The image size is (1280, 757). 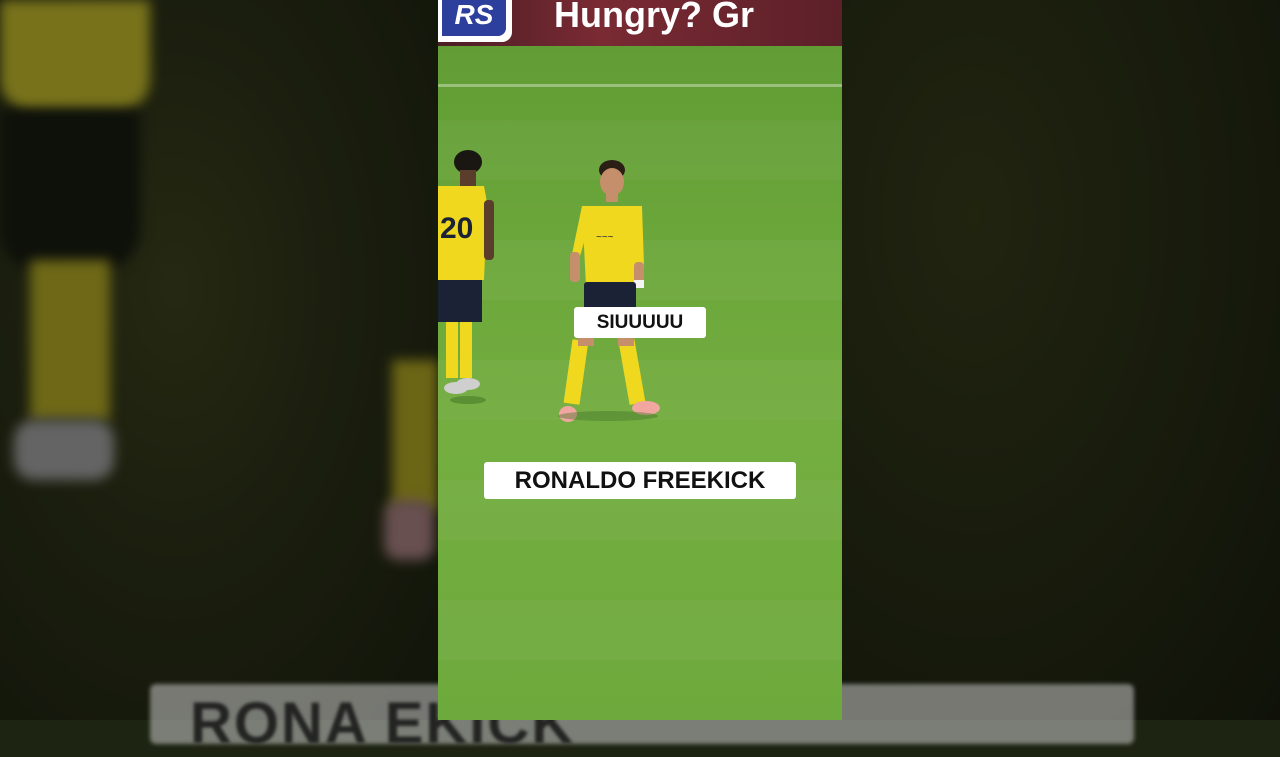 What do you see at coordinates (640, 480) in the screenshot?
I see `caption-ronaldo-freekick: RONALDO FREEKICK` at bounding box center [640, 480].